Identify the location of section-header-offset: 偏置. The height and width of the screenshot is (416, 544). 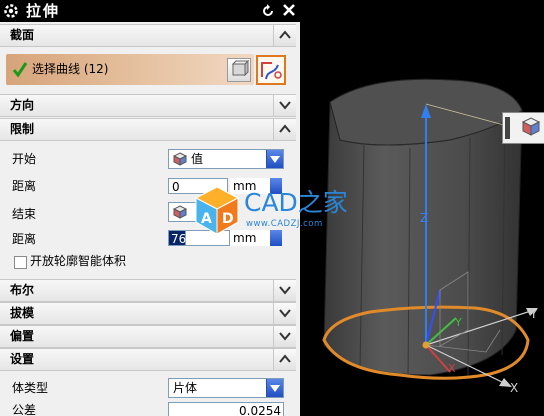
(148, 336).